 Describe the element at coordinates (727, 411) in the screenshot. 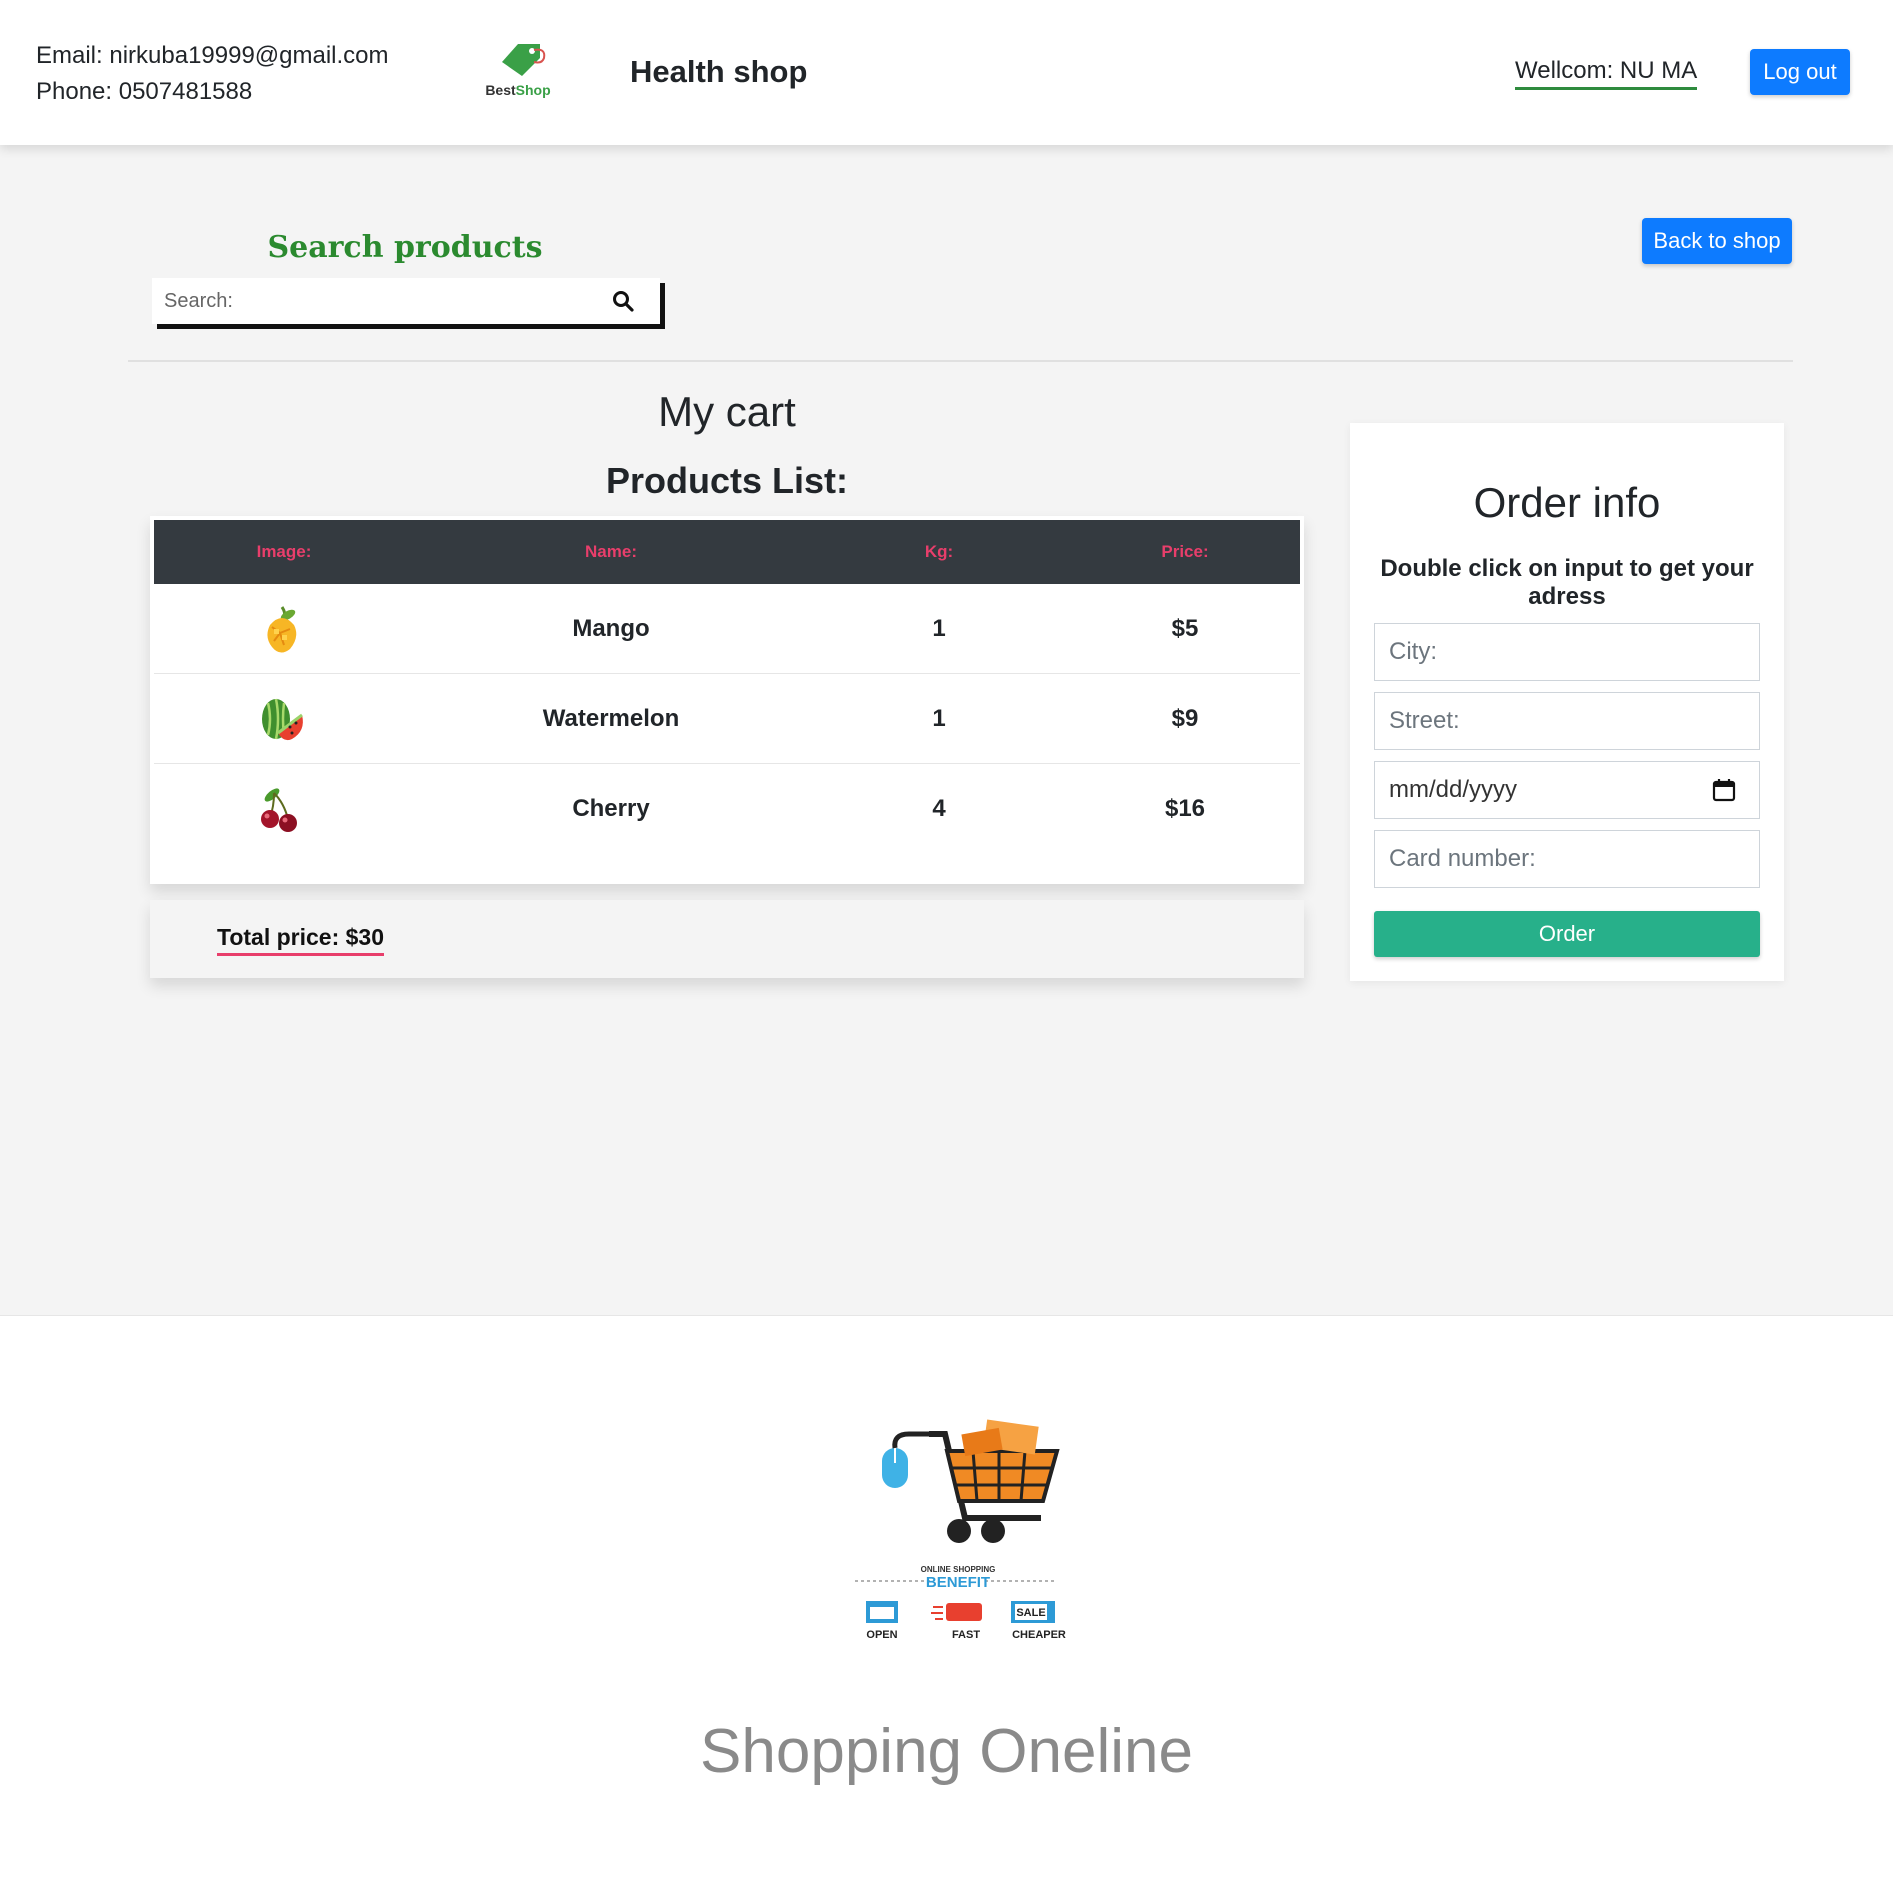

I see `cart-title: My cart` at that location.